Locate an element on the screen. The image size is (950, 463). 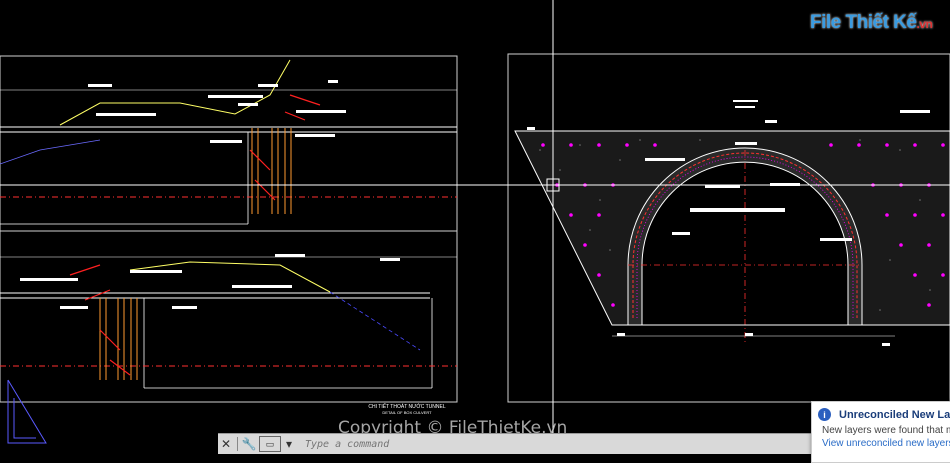
command-line-bar: ✕ 🔧 ▭ ▾ is located at coordinates (515, 443).